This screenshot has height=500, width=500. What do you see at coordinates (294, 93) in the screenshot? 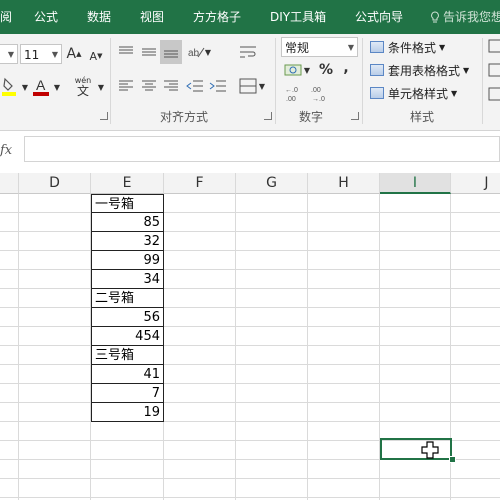
I see `increase-decimal-button: ←.0.00` at bounding box center [294, 93].